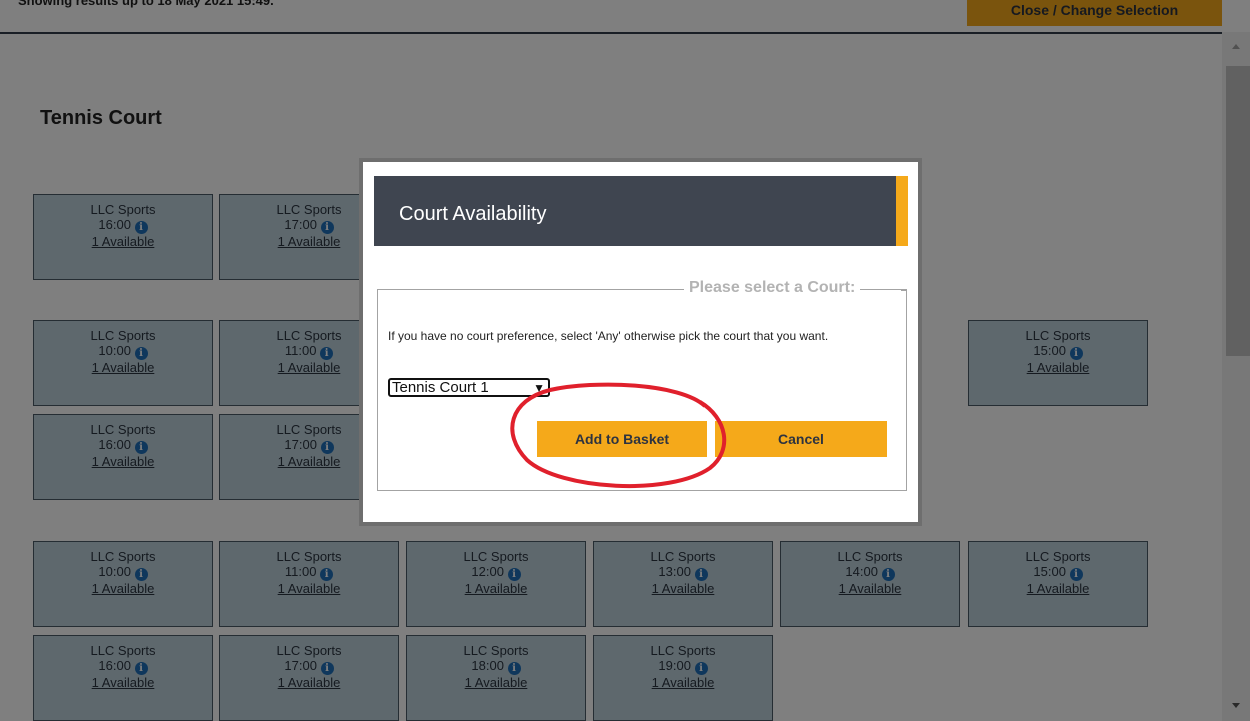 This screenshot has height=721, width=1250. I want to click on court-select-value: Tennis Court 1, so click(440, 387).